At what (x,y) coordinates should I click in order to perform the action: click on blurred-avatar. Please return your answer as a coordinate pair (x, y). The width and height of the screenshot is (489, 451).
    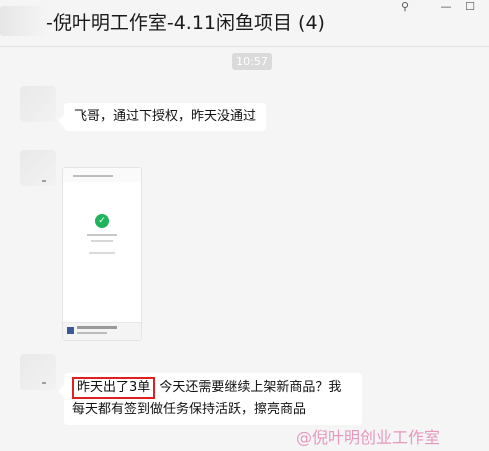
    Looking at the image, I should click on (24, 21).